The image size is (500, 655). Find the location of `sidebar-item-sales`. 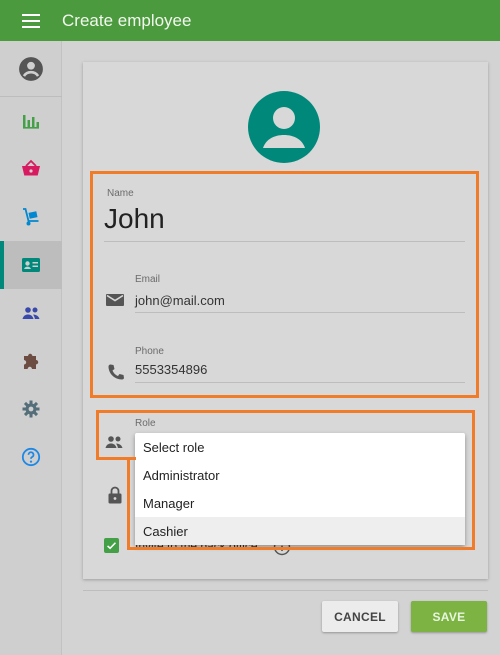

sidebar-item-sales is located at coordinates (31, 169).